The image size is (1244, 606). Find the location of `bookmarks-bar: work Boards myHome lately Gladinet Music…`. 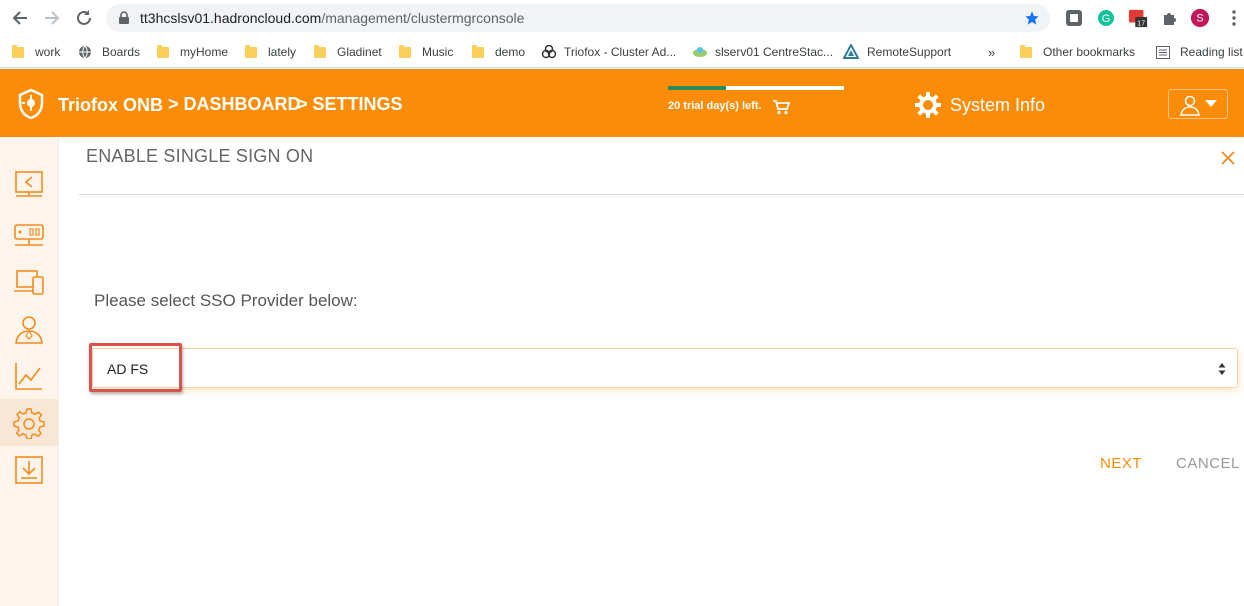

bookmarks-bar: work Boards myHome lately Gladinet Music… is located at coordinates (622, 52).